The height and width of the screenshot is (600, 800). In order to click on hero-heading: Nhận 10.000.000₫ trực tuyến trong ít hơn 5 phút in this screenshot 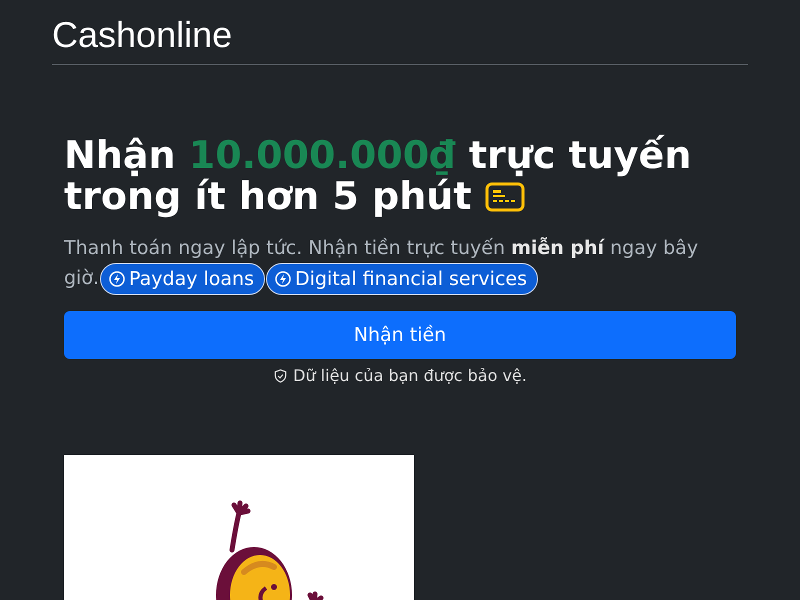, I will do `click(378, 176)`.